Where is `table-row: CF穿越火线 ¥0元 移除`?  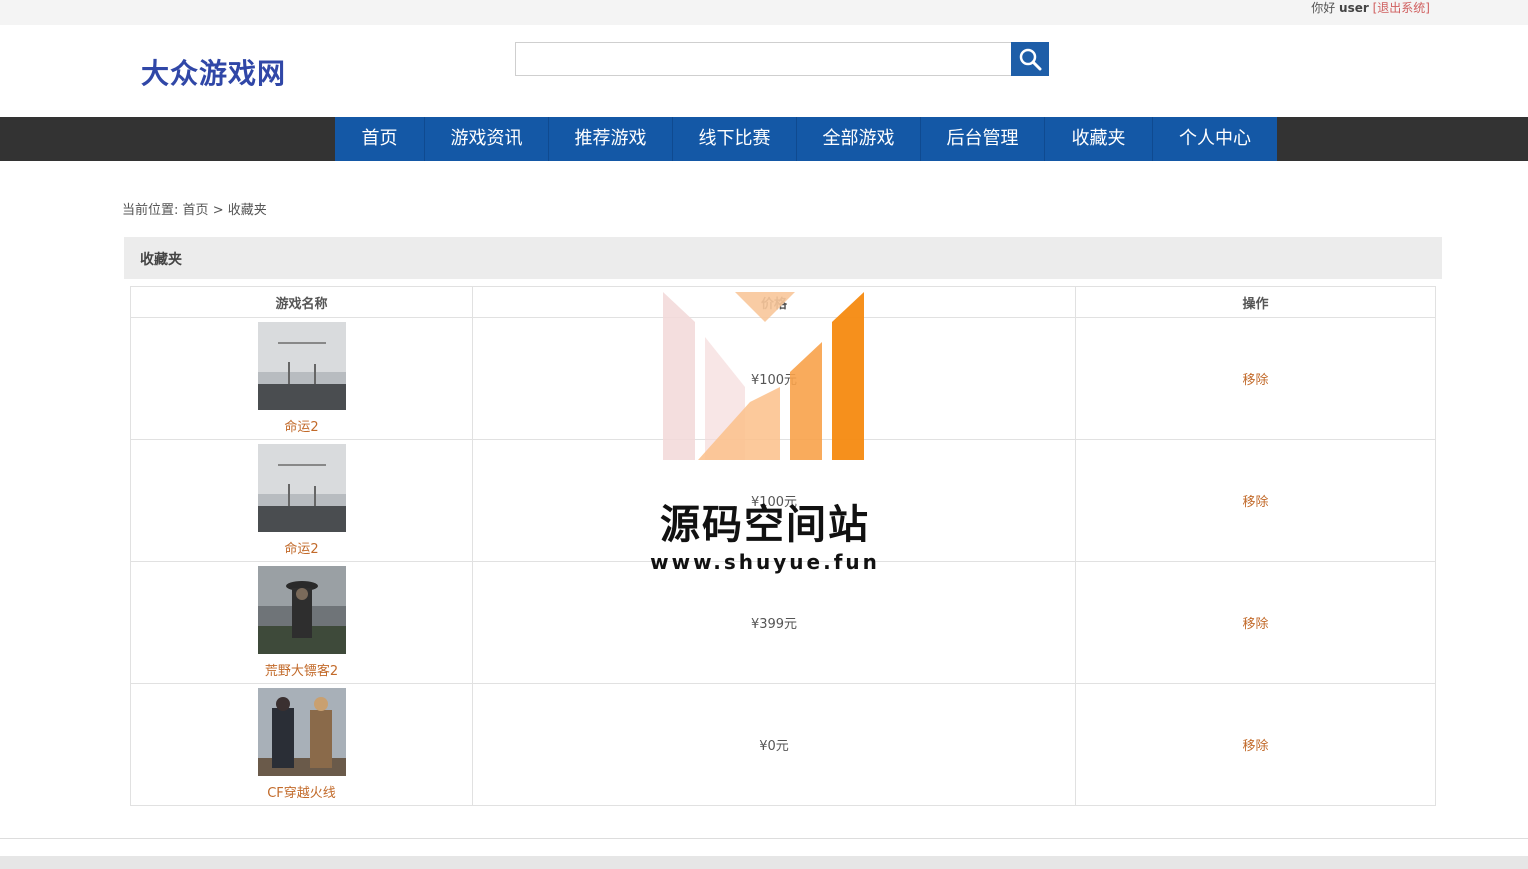
table-row: CF穿越火线 ¥0元 移除 is located at coordinates (783, 744).